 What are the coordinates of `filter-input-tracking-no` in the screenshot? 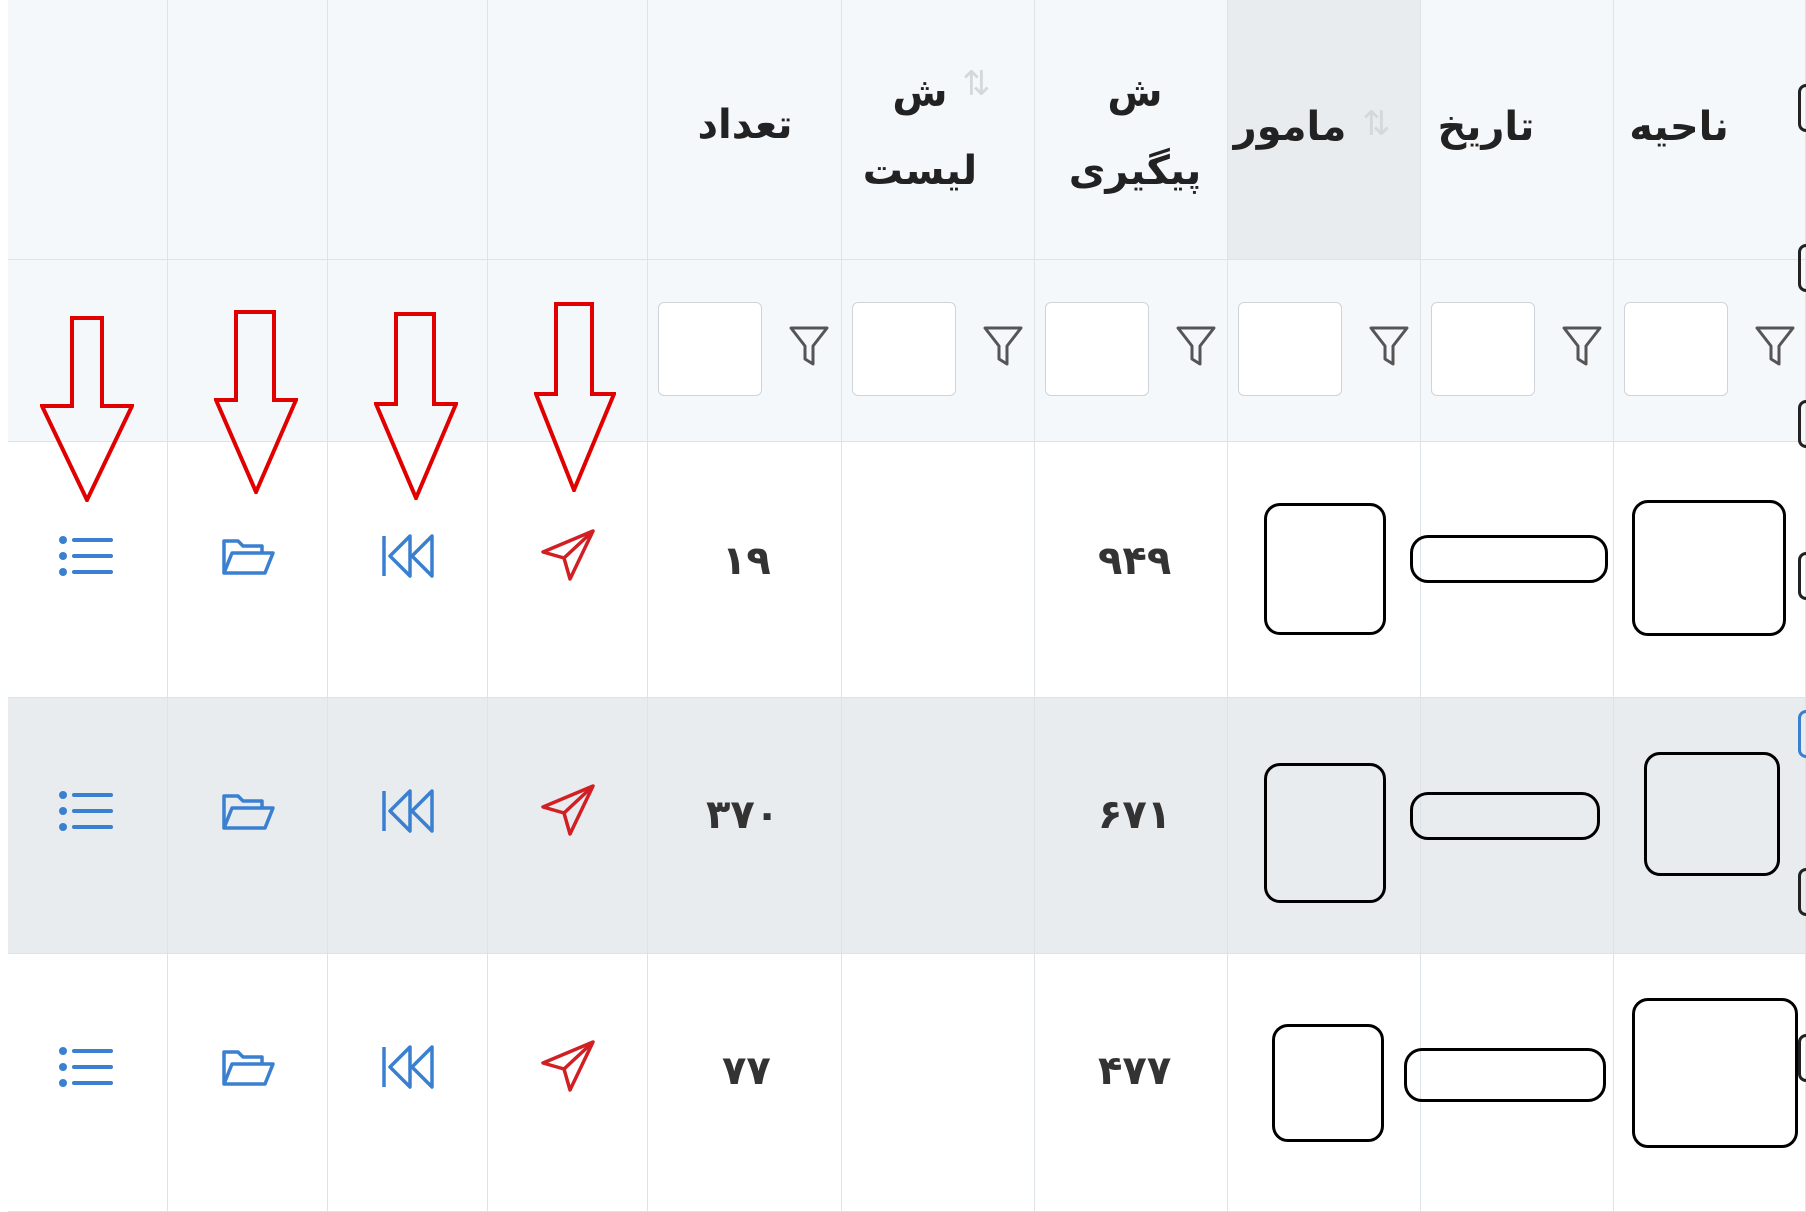 It's located at (1097, 349).